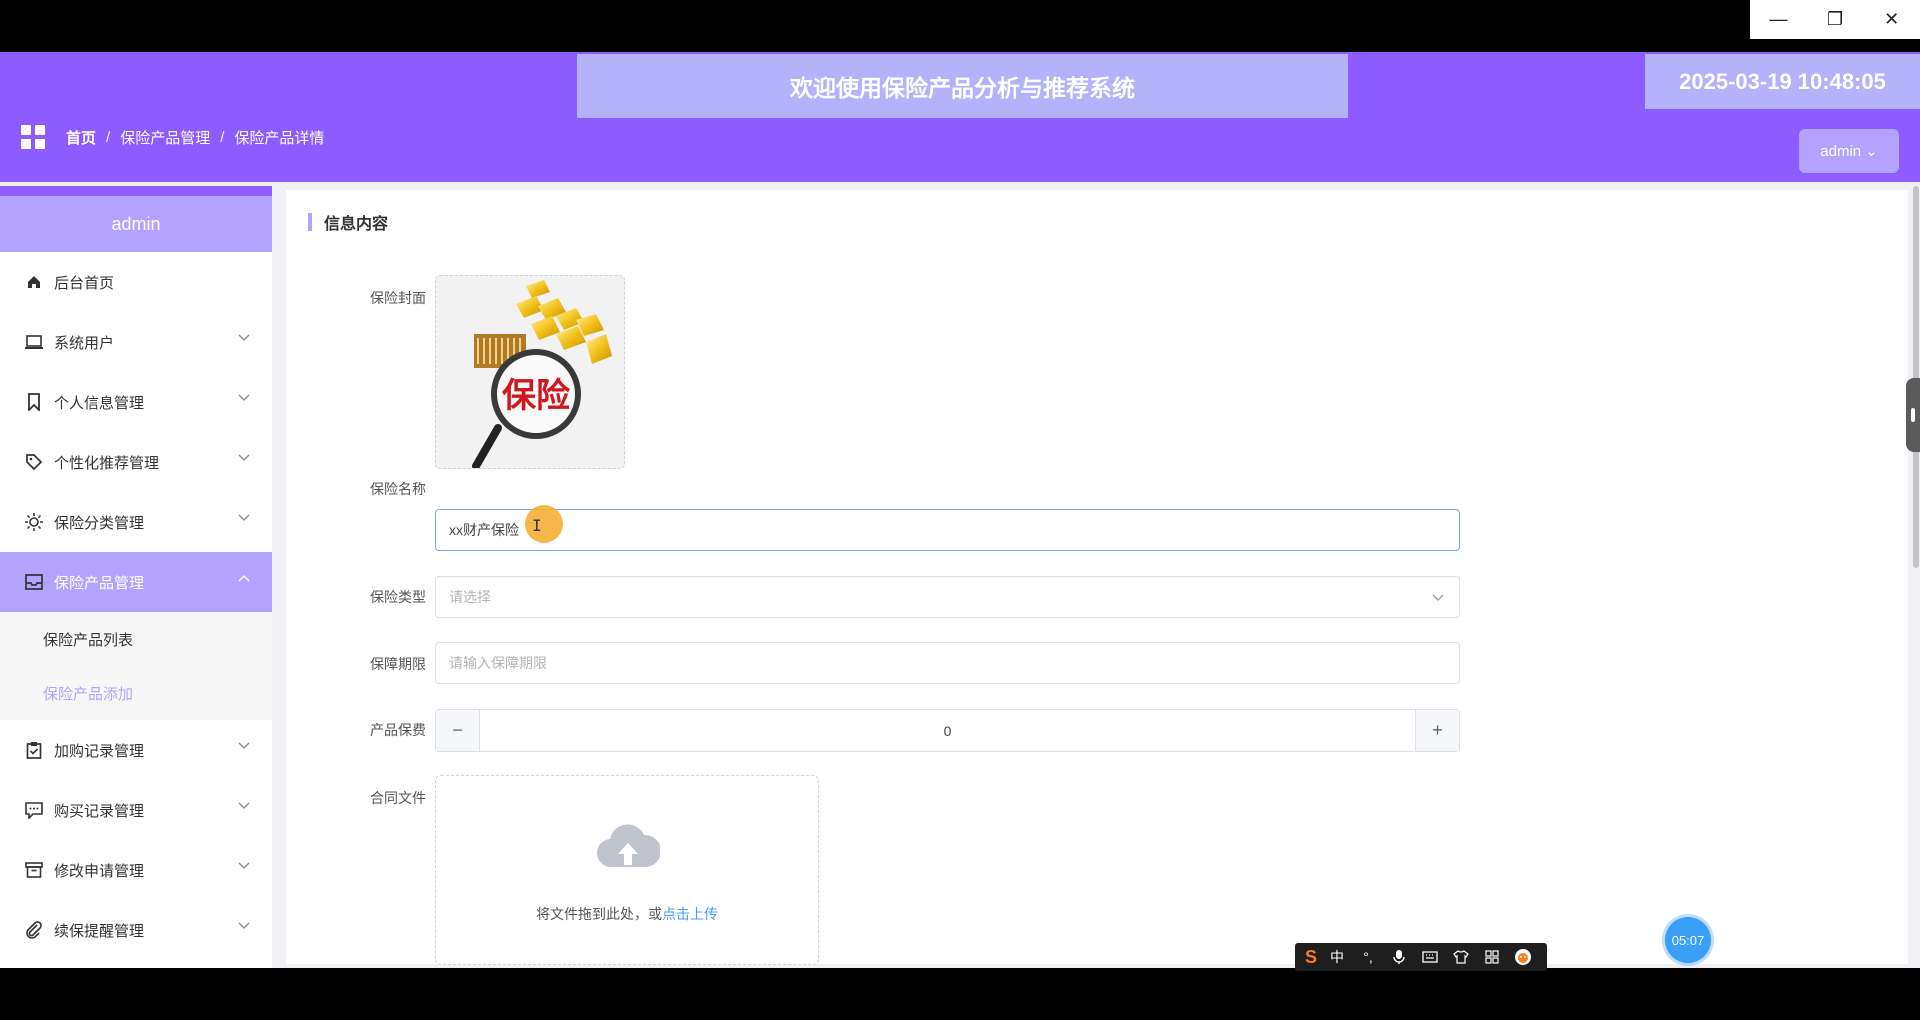 This screenshot has width=1920, height=1020. I want to click on sidebar-user: admin, so click(136, 224).